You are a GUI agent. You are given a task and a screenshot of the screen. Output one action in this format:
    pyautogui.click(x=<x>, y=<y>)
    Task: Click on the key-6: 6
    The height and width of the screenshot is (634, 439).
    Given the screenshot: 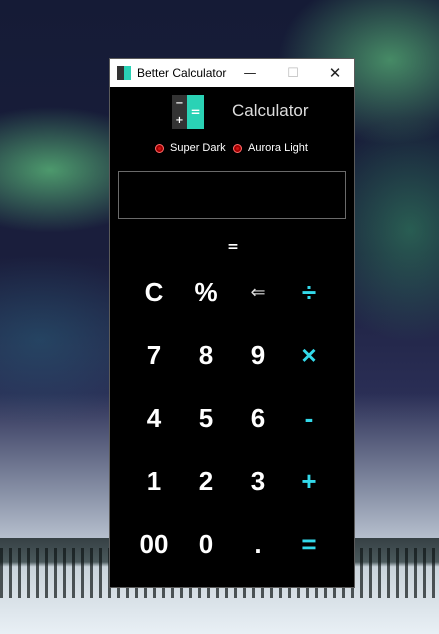 What is the action you would take?
    pyautogui.click(x=258, y=418)
    